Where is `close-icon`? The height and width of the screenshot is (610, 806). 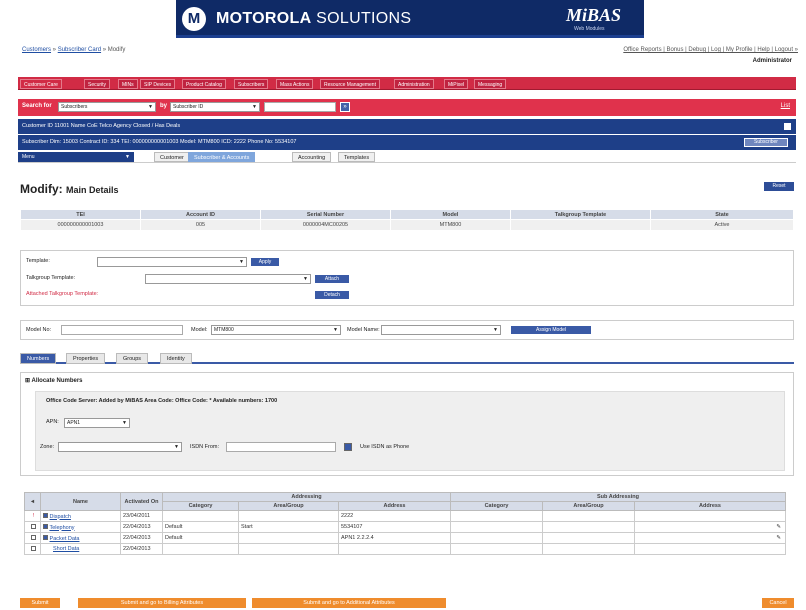
close-icon is located at coordinates (787, 126).